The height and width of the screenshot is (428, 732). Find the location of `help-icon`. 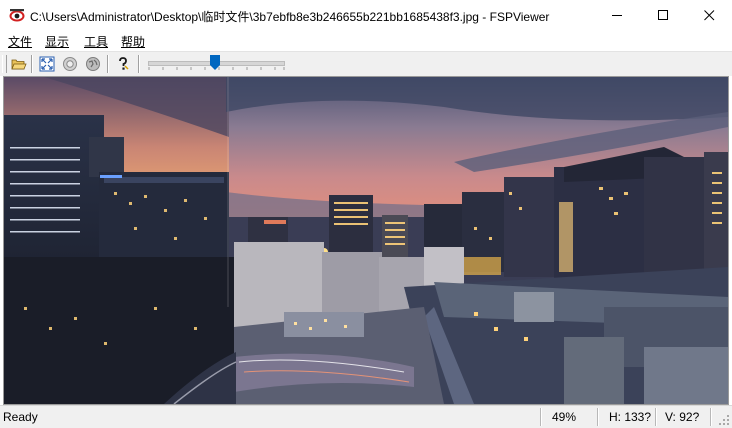

help-icon is located at coordinates (124, 63).